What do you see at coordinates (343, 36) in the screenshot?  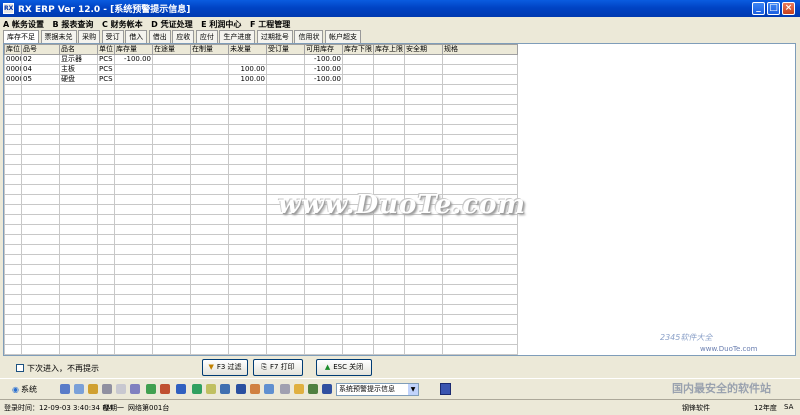 I see `tab-account-overdraft: 帐户超支` at bounding box center [343, 36].